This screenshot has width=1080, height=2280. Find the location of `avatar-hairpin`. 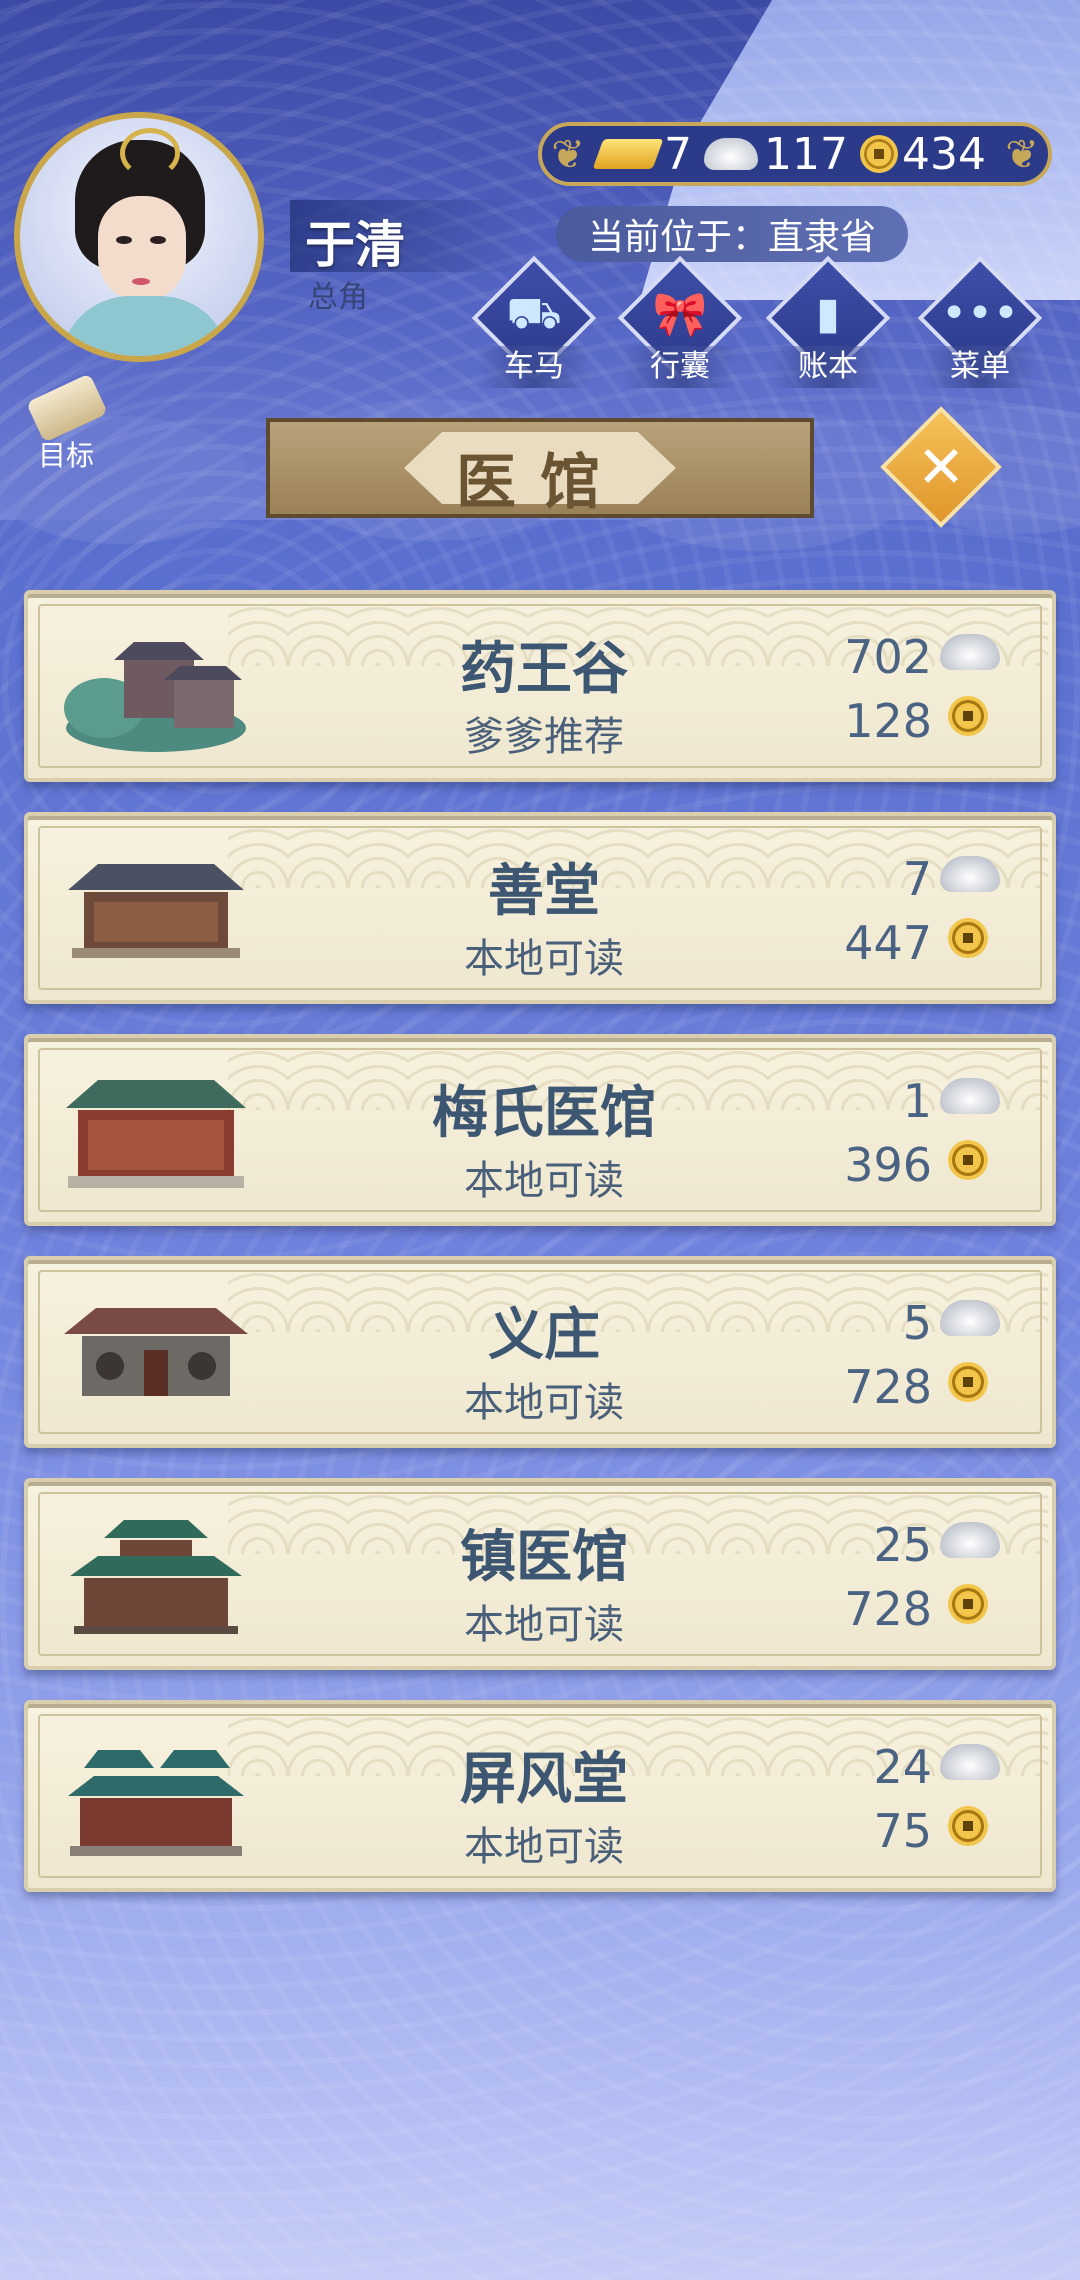

avatar-hairpin is located at coordinates (150, 153).